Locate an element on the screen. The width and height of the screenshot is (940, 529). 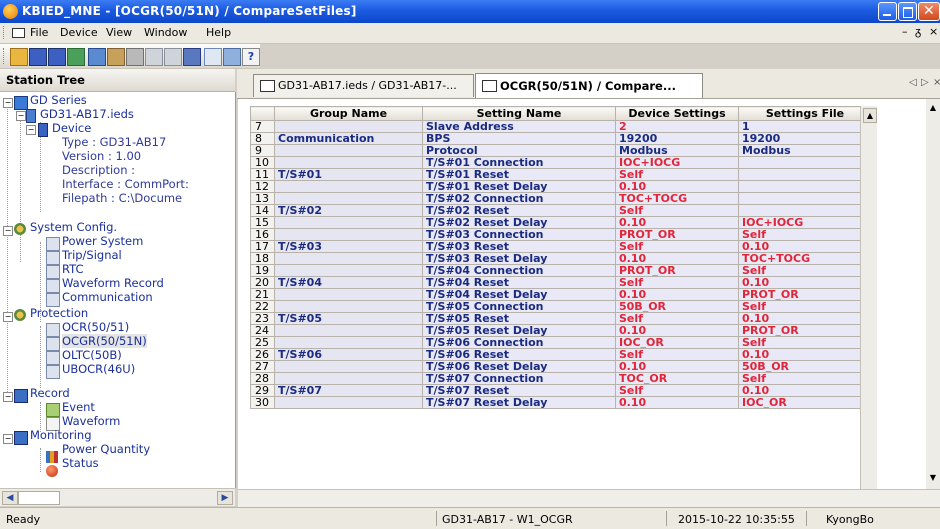
table-row: 27 T/S#06 Reset Delay 0.10 50B_OR is located at coordinates (561, 366).